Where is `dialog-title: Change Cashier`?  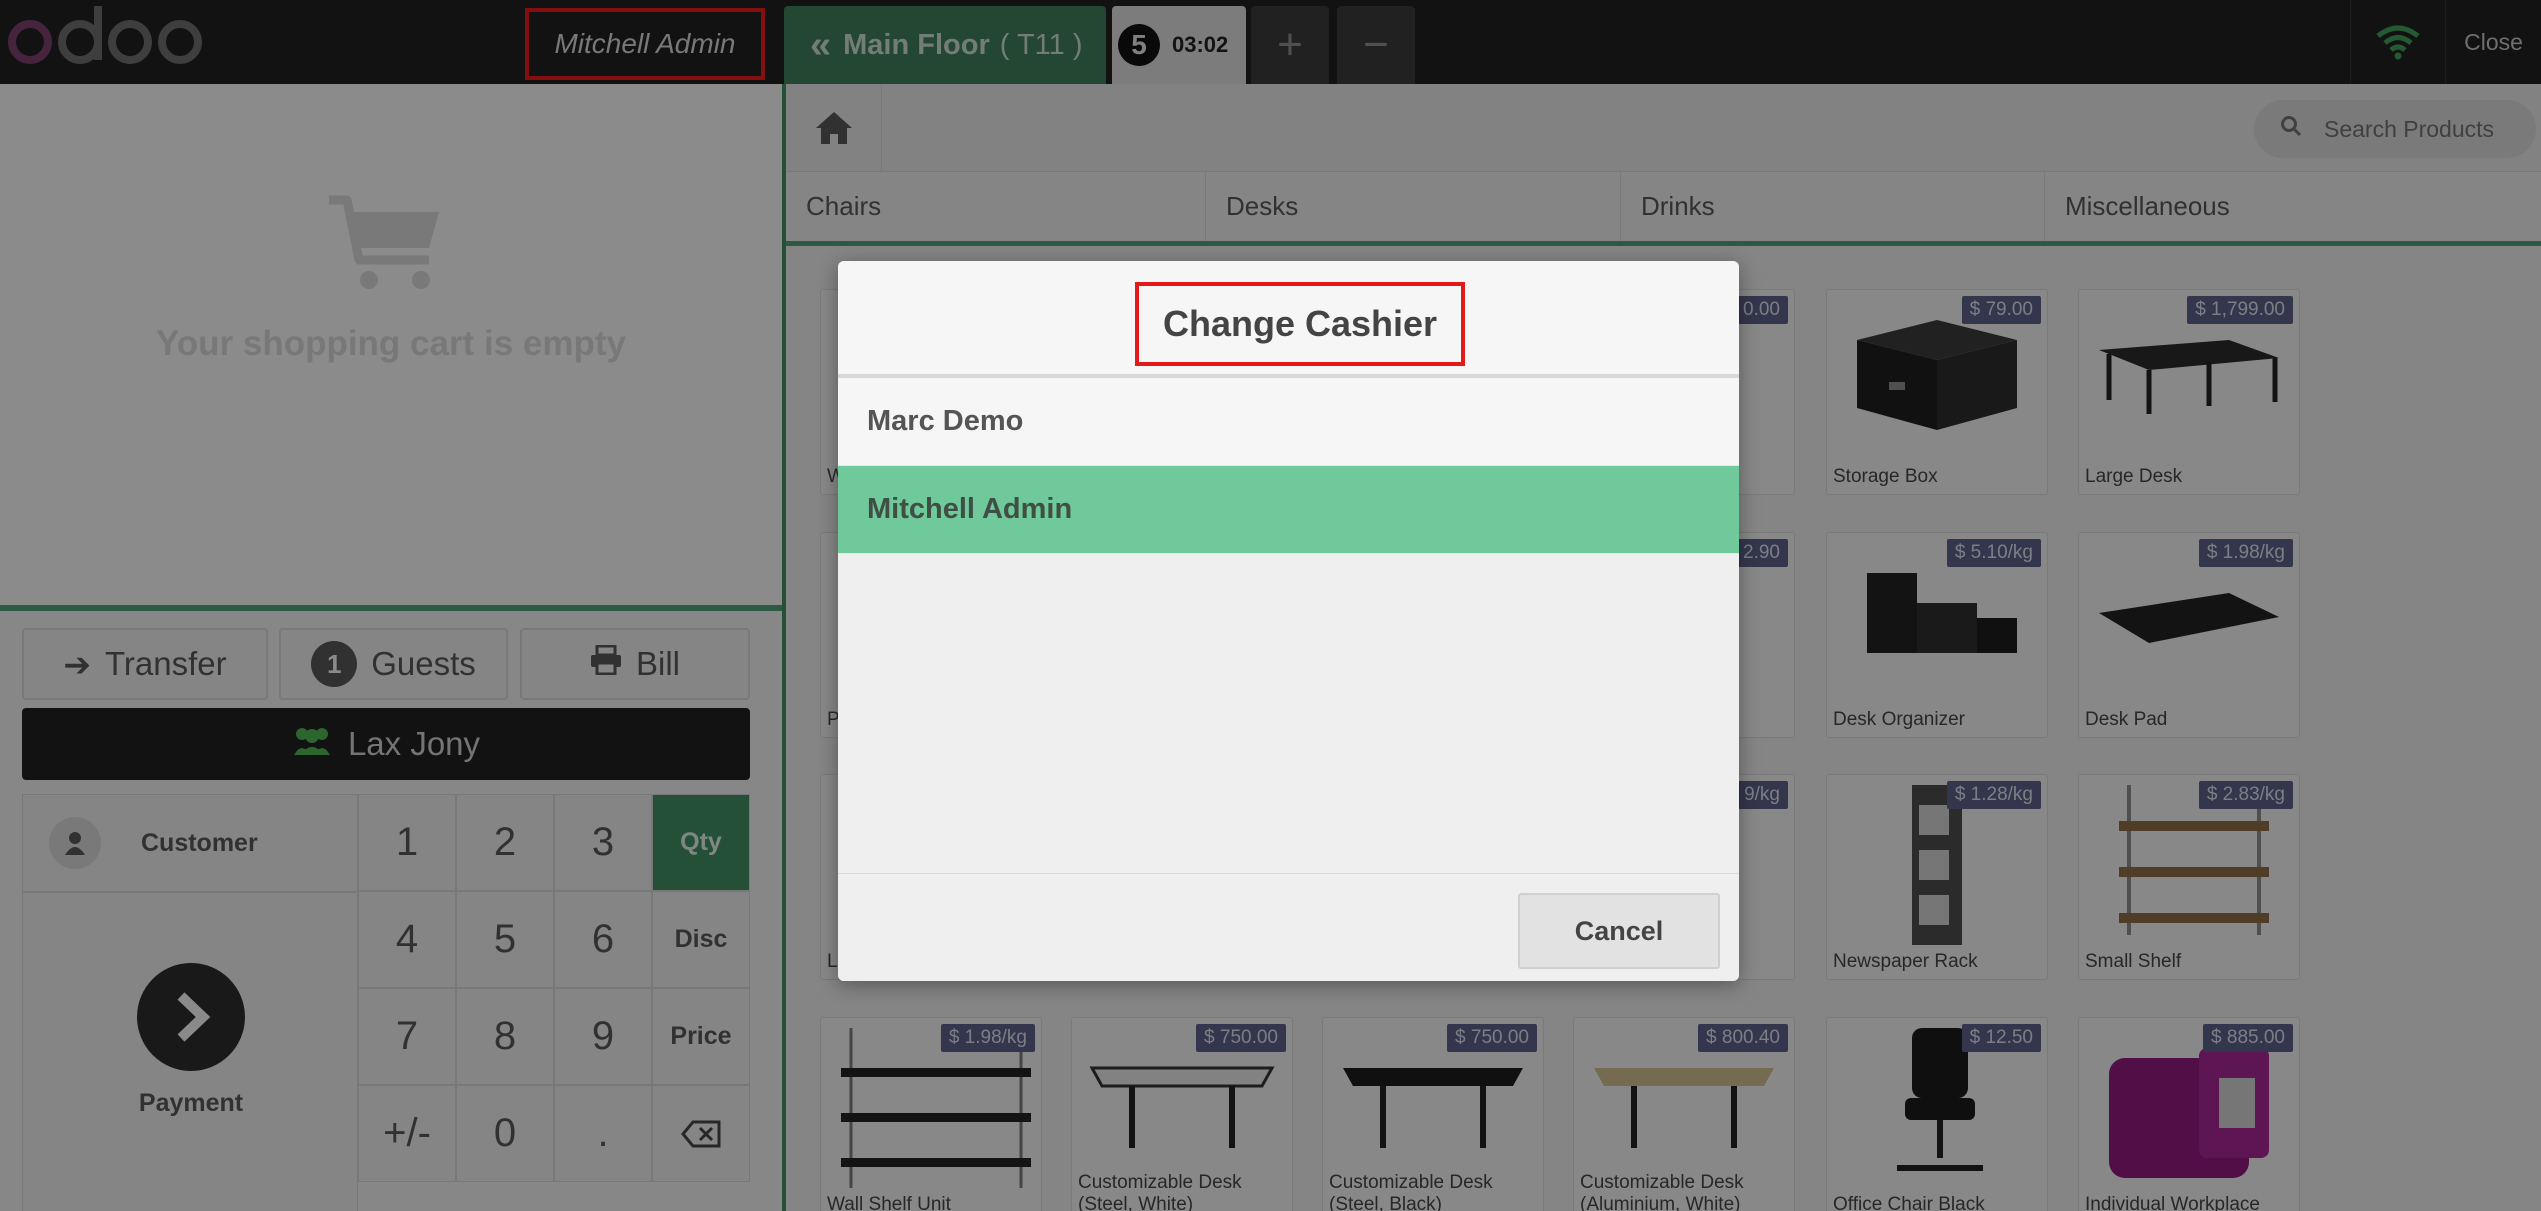
dialog-title: Change Cashier is located at coordinates (1300, 324).